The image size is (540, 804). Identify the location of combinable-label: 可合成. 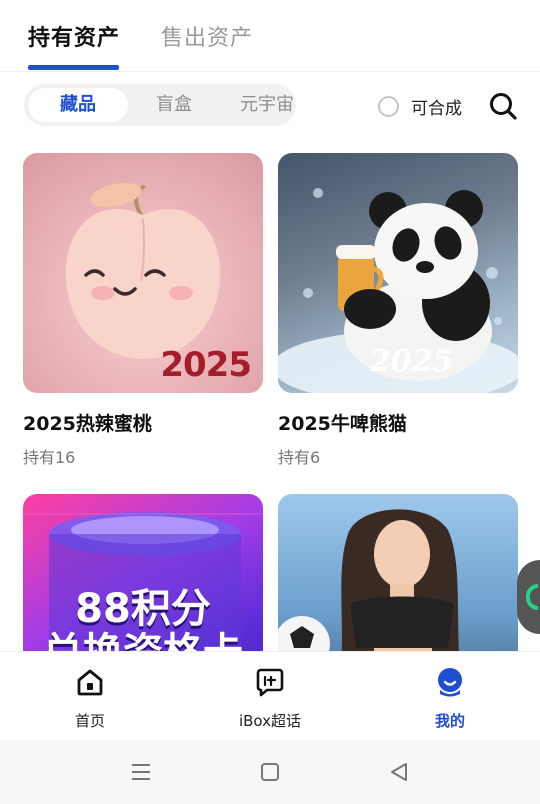
(436, 108).